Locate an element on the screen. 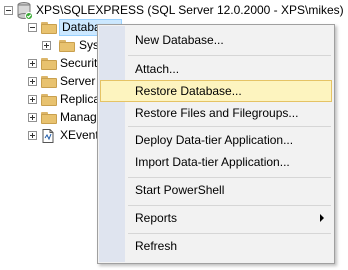 The image size is (348, 270). tree-node-security: Security is located at coordinates (51, 64).